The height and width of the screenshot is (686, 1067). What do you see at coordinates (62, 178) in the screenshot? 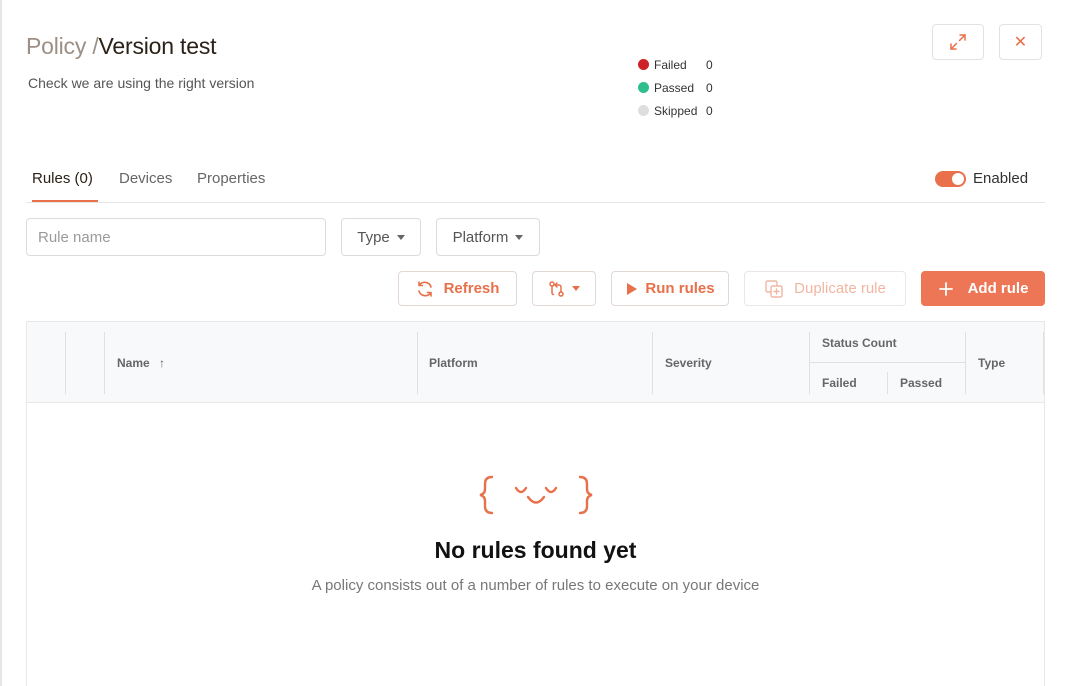
I see `tab-rules: Rules (0)` at bounding box center [62, 178].